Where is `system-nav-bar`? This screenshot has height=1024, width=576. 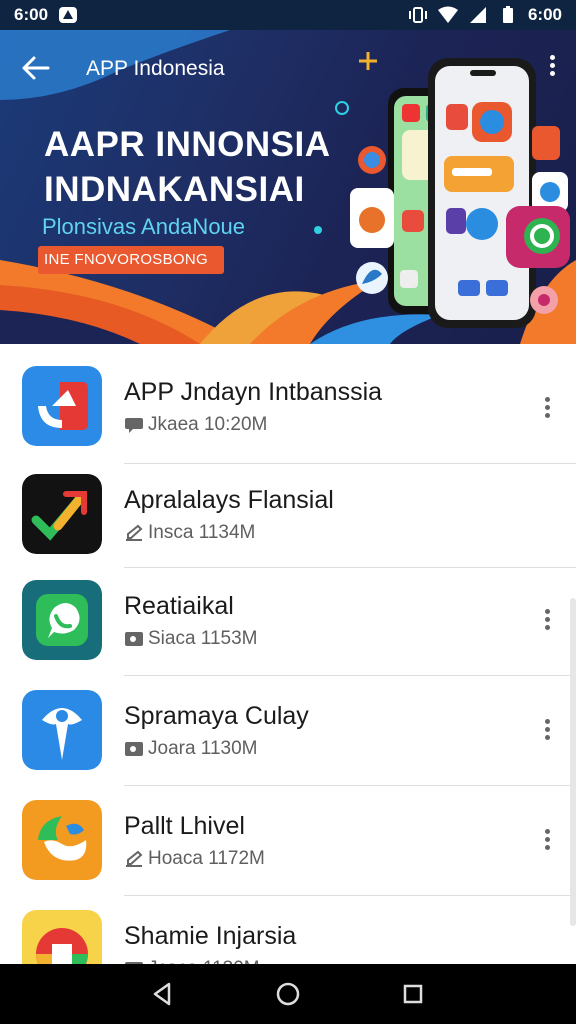 system-nav-bar is located at coordinates (288, 994).